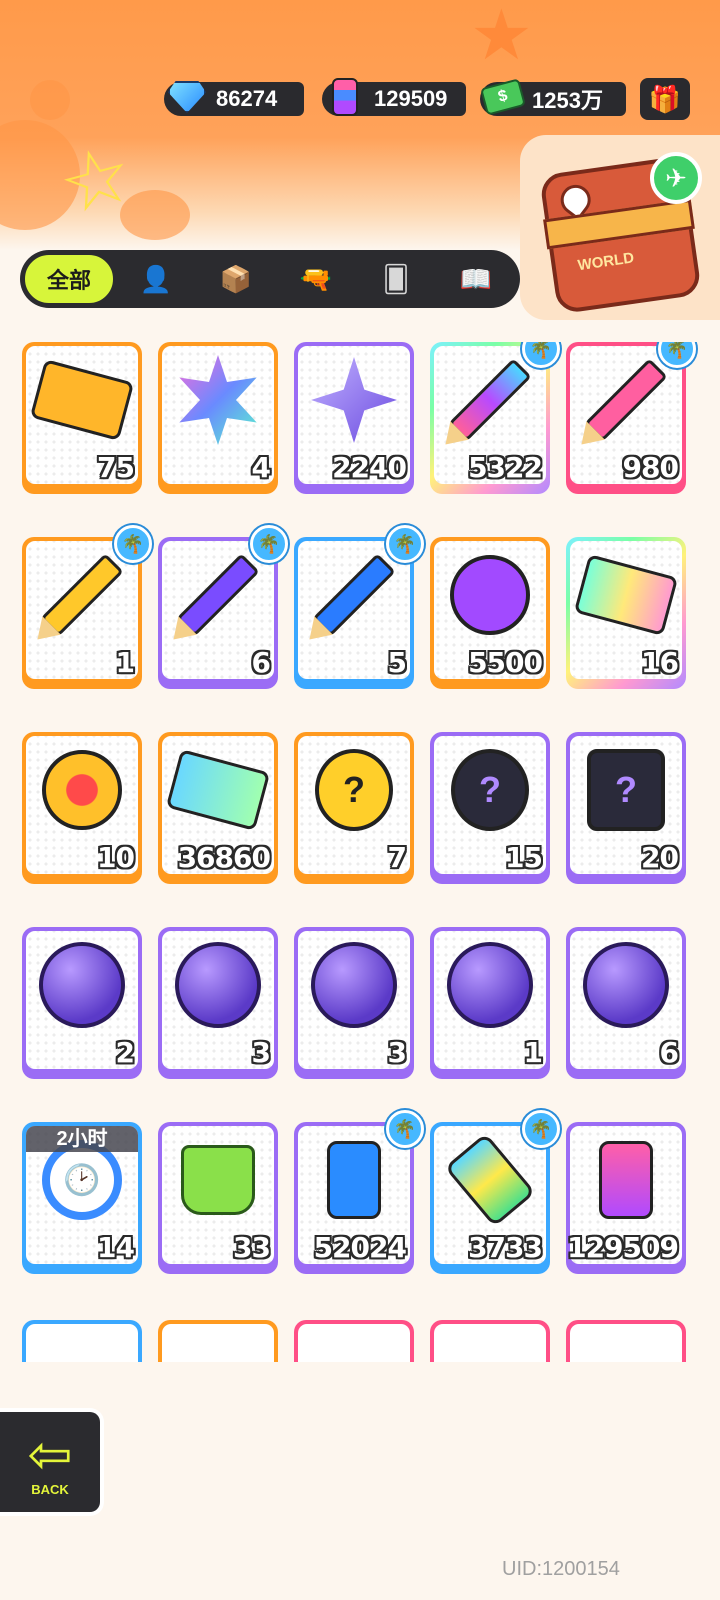 The height and width of the screenshot is (1600, 720). I want to click on mbti-orb-piranha-icon, so click(354, 985).